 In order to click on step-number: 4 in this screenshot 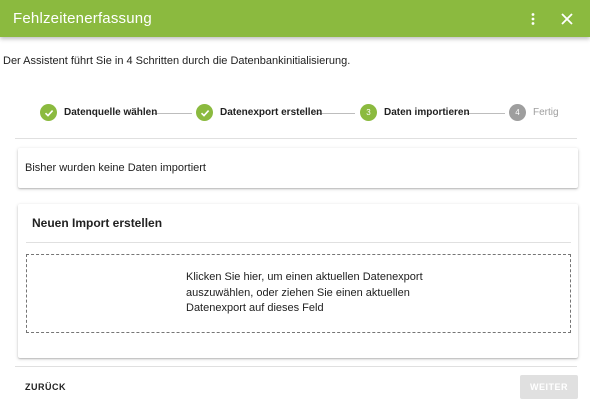, I will do `click(517, 112)`.